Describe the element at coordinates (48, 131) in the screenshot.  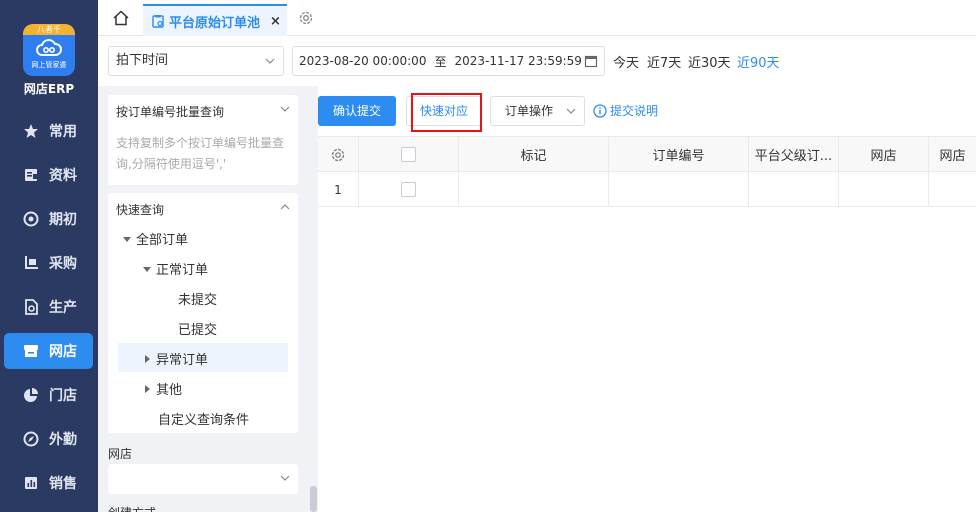
I see `nav-item-common: 常用` at that location.